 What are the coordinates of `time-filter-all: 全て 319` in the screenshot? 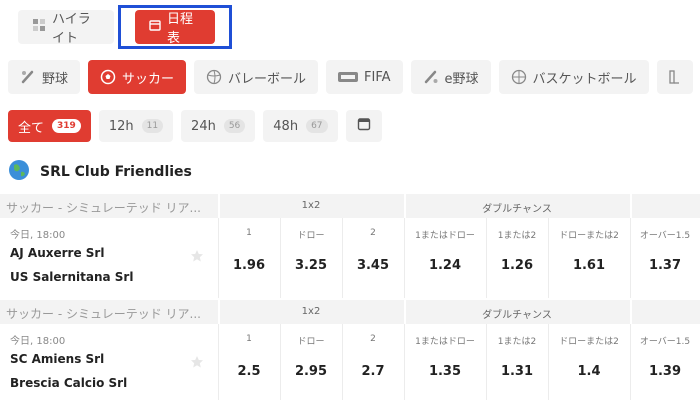 It's located at (49, 126).